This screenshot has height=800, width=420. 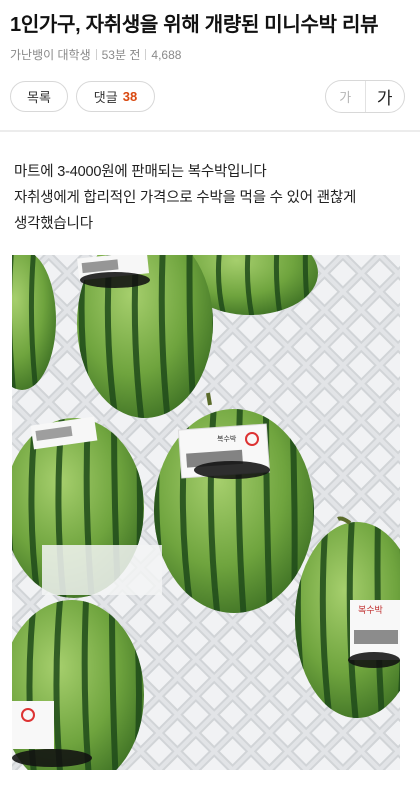 What do you see at coordinates (53, 224) in the screenshot?
I see `body-line: 생각했습니다` at bounding box center [53, 224].